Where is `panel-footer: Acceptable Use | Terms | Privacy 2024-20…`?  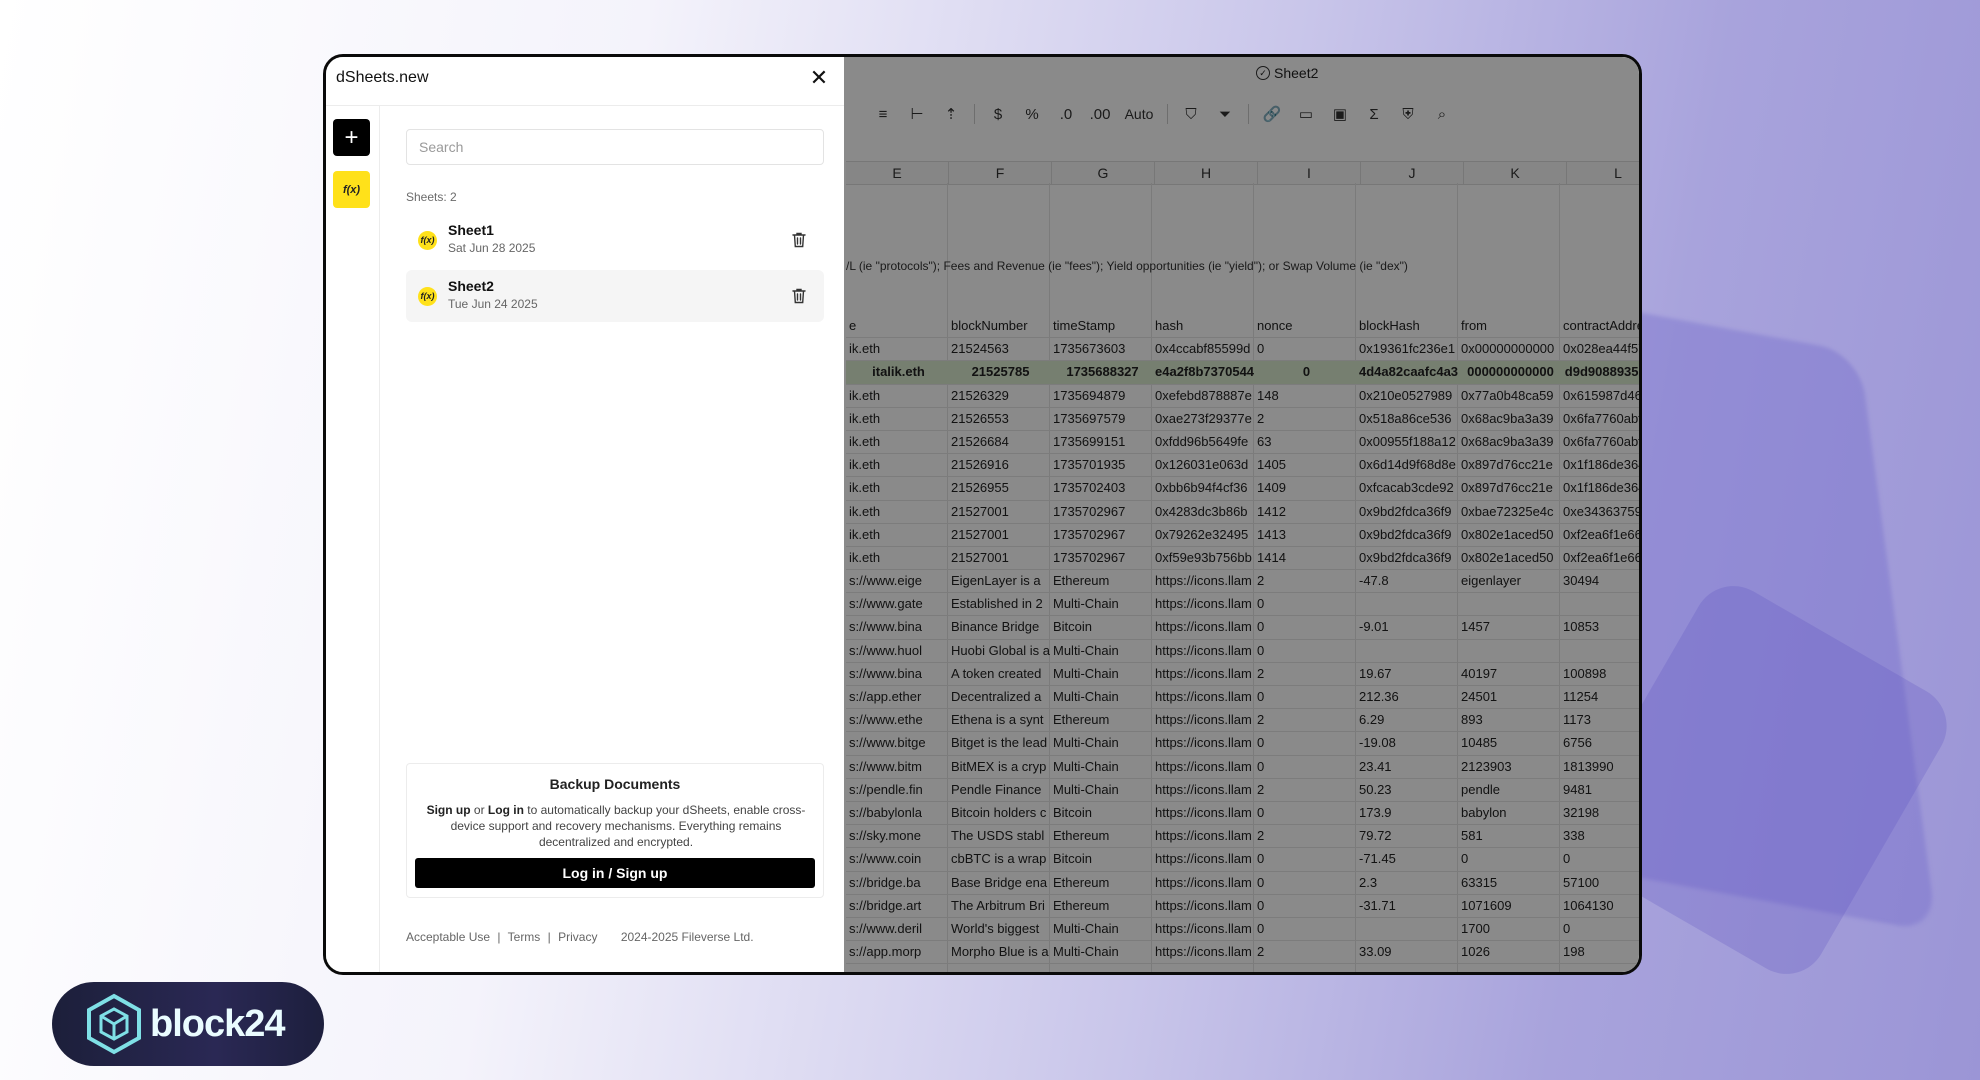
panel-footer: Acceptable Use | Terms | Privacy 2024-20… is located at coordinates (580, 937).